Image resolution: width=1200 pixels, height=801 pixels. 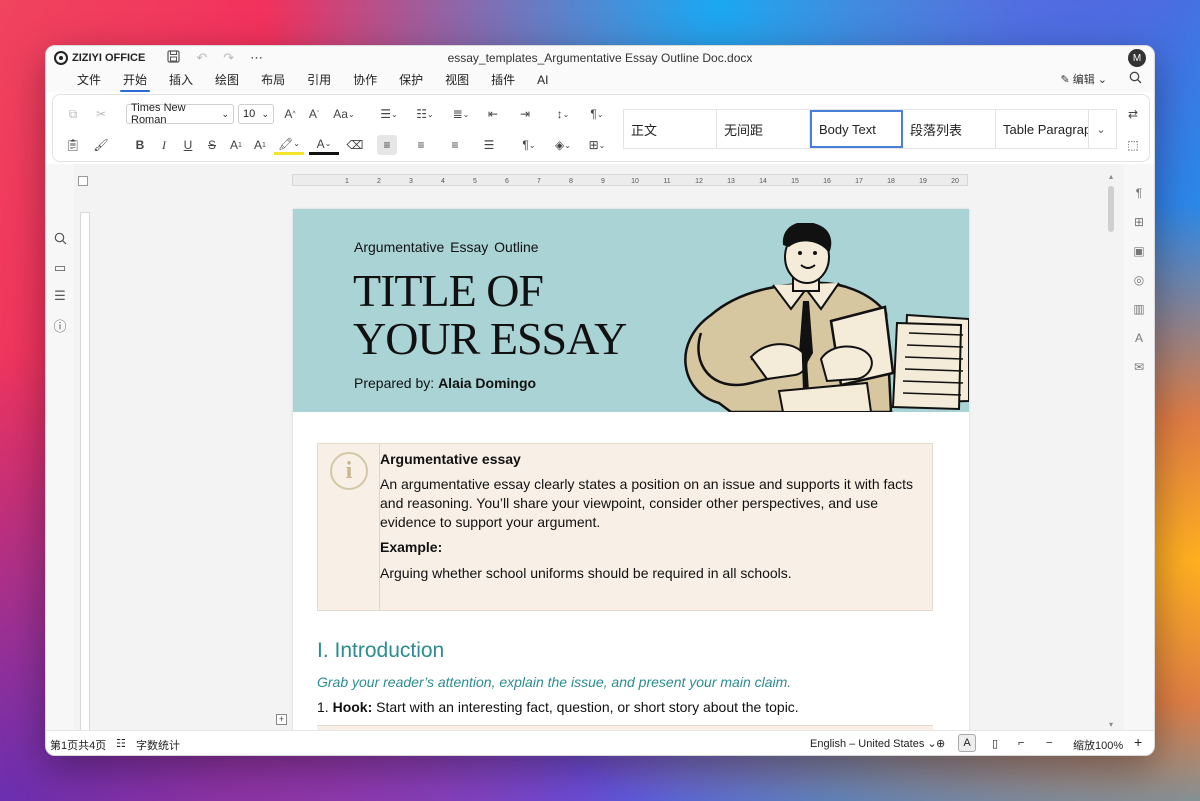 What do you see at coordinates (1066, 80) in the screenshot?
I see `pen-icon: ✎` at bounding box center [1066, 80].